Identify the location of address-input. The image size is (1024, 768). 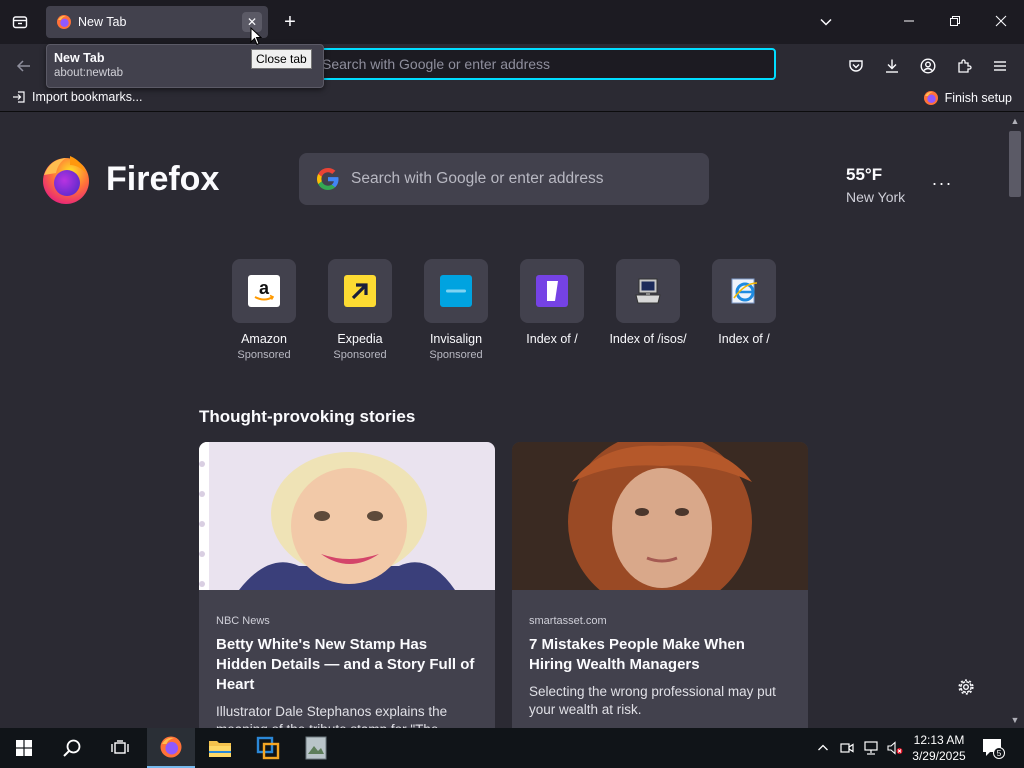
(548, 64).